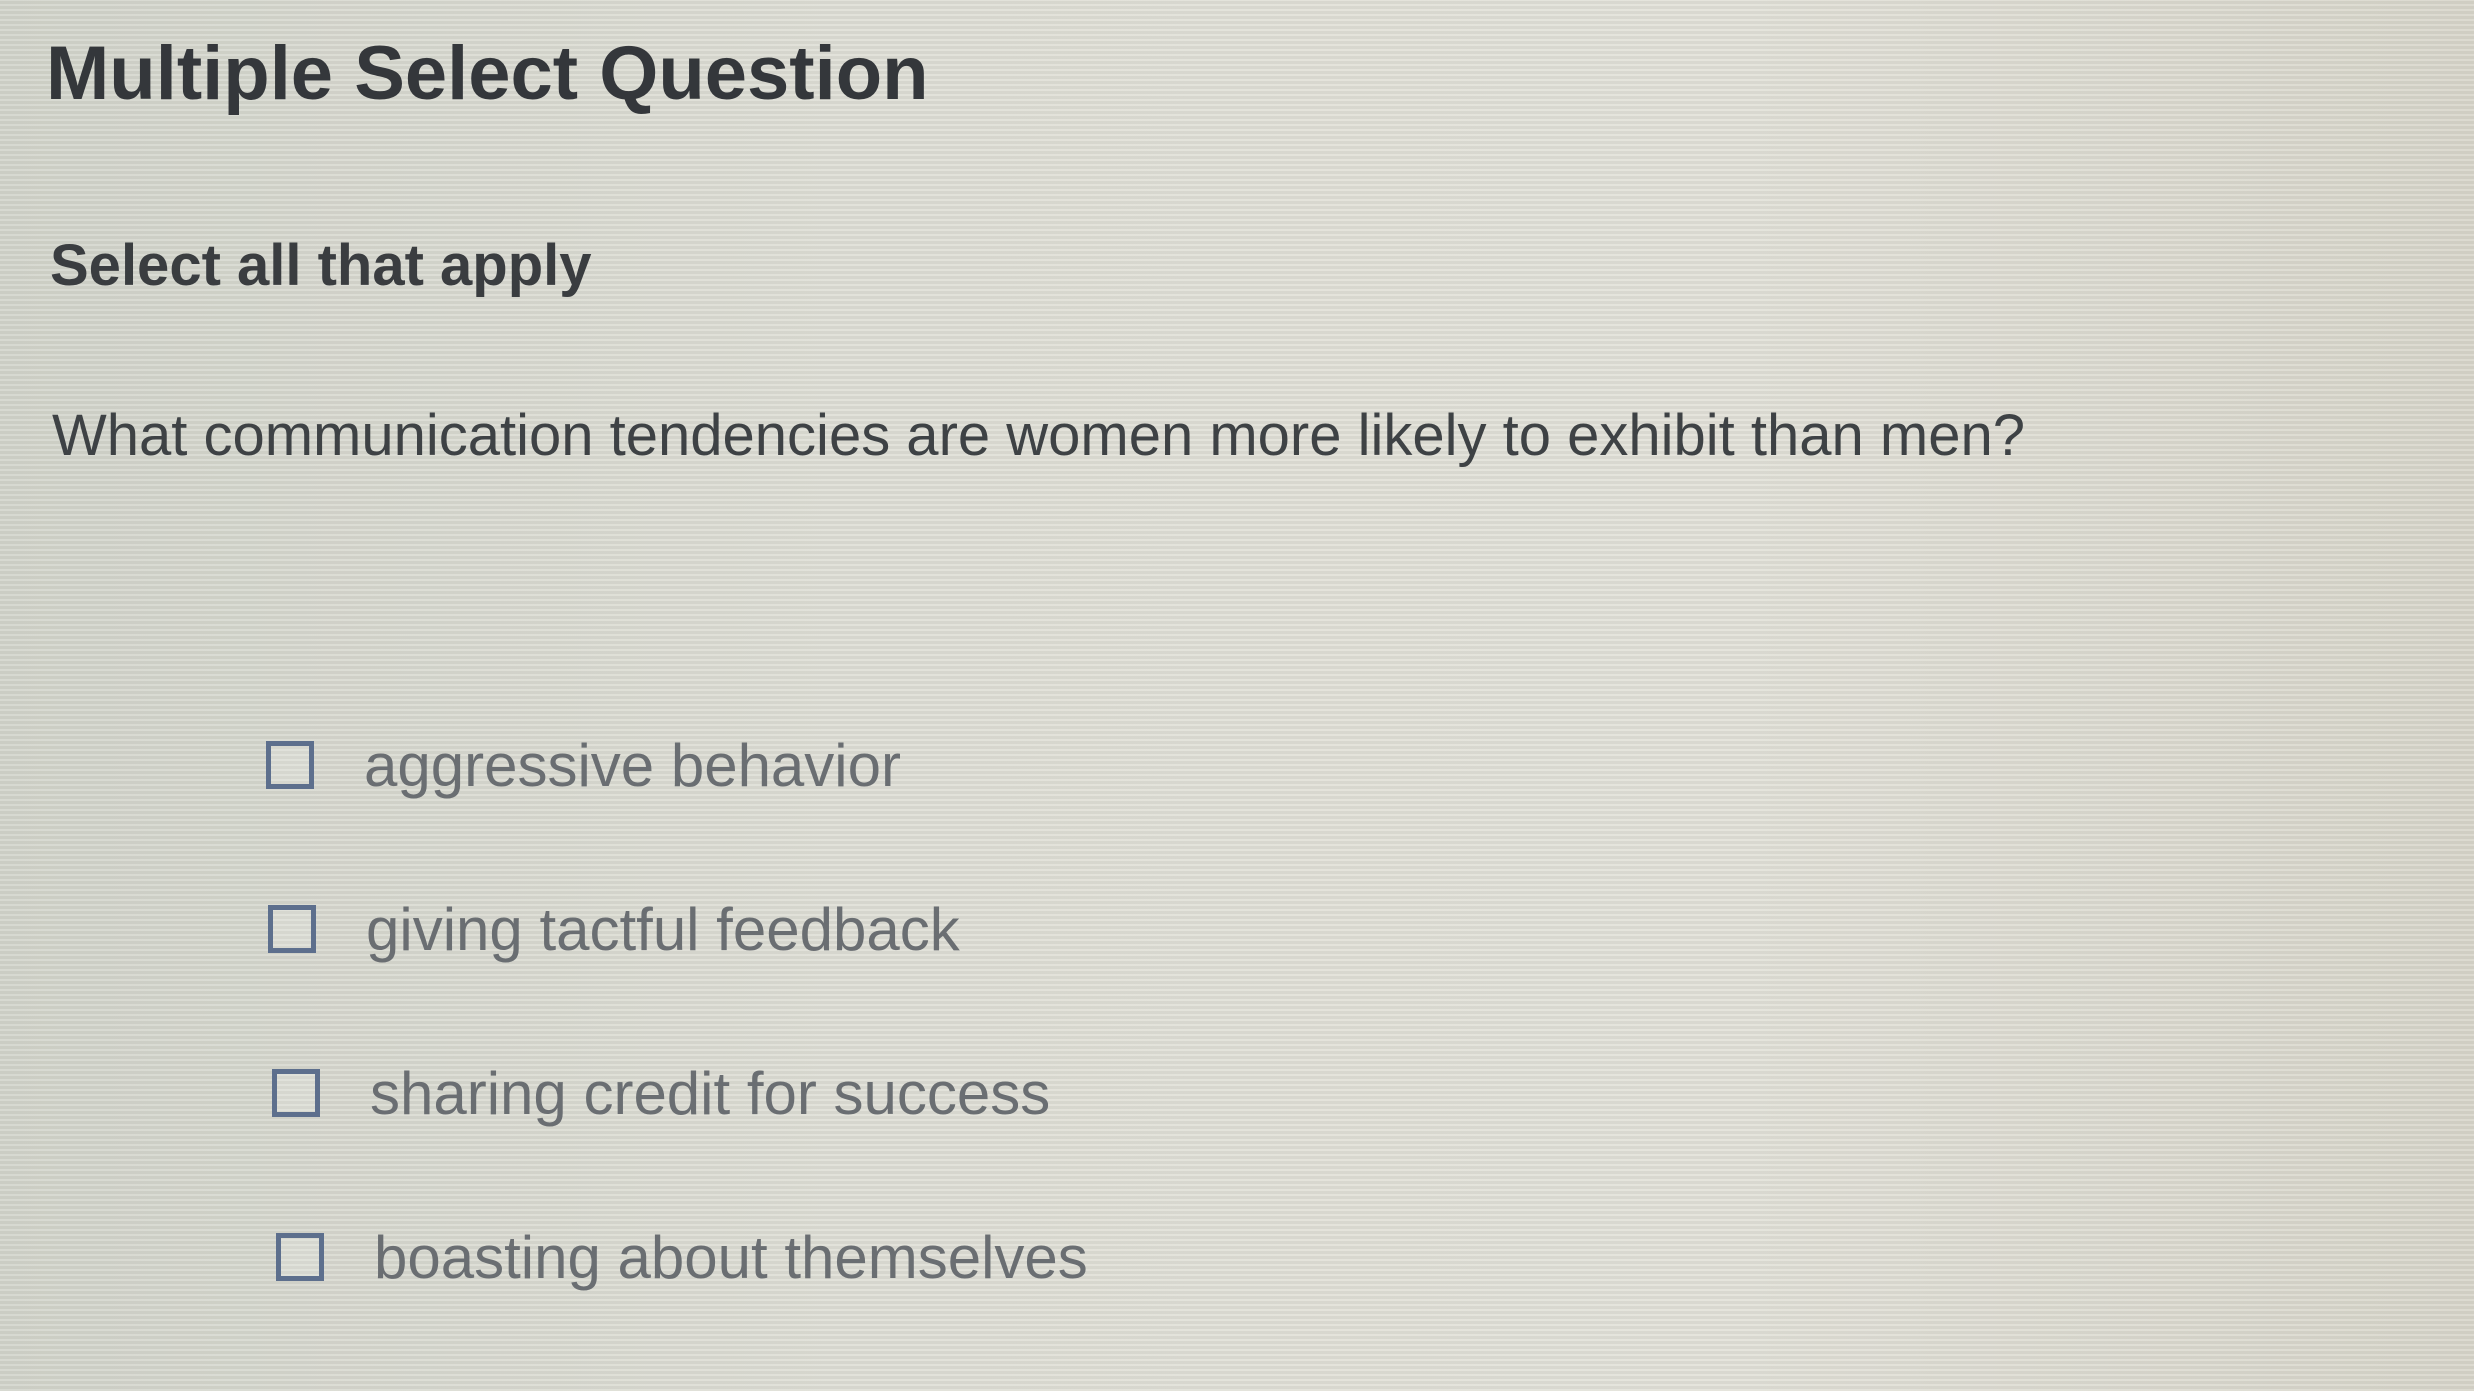 The width and height of the screenshot is (2474, 1391). I want to click on option-label: giving tactful feedback, so click(663, 929).